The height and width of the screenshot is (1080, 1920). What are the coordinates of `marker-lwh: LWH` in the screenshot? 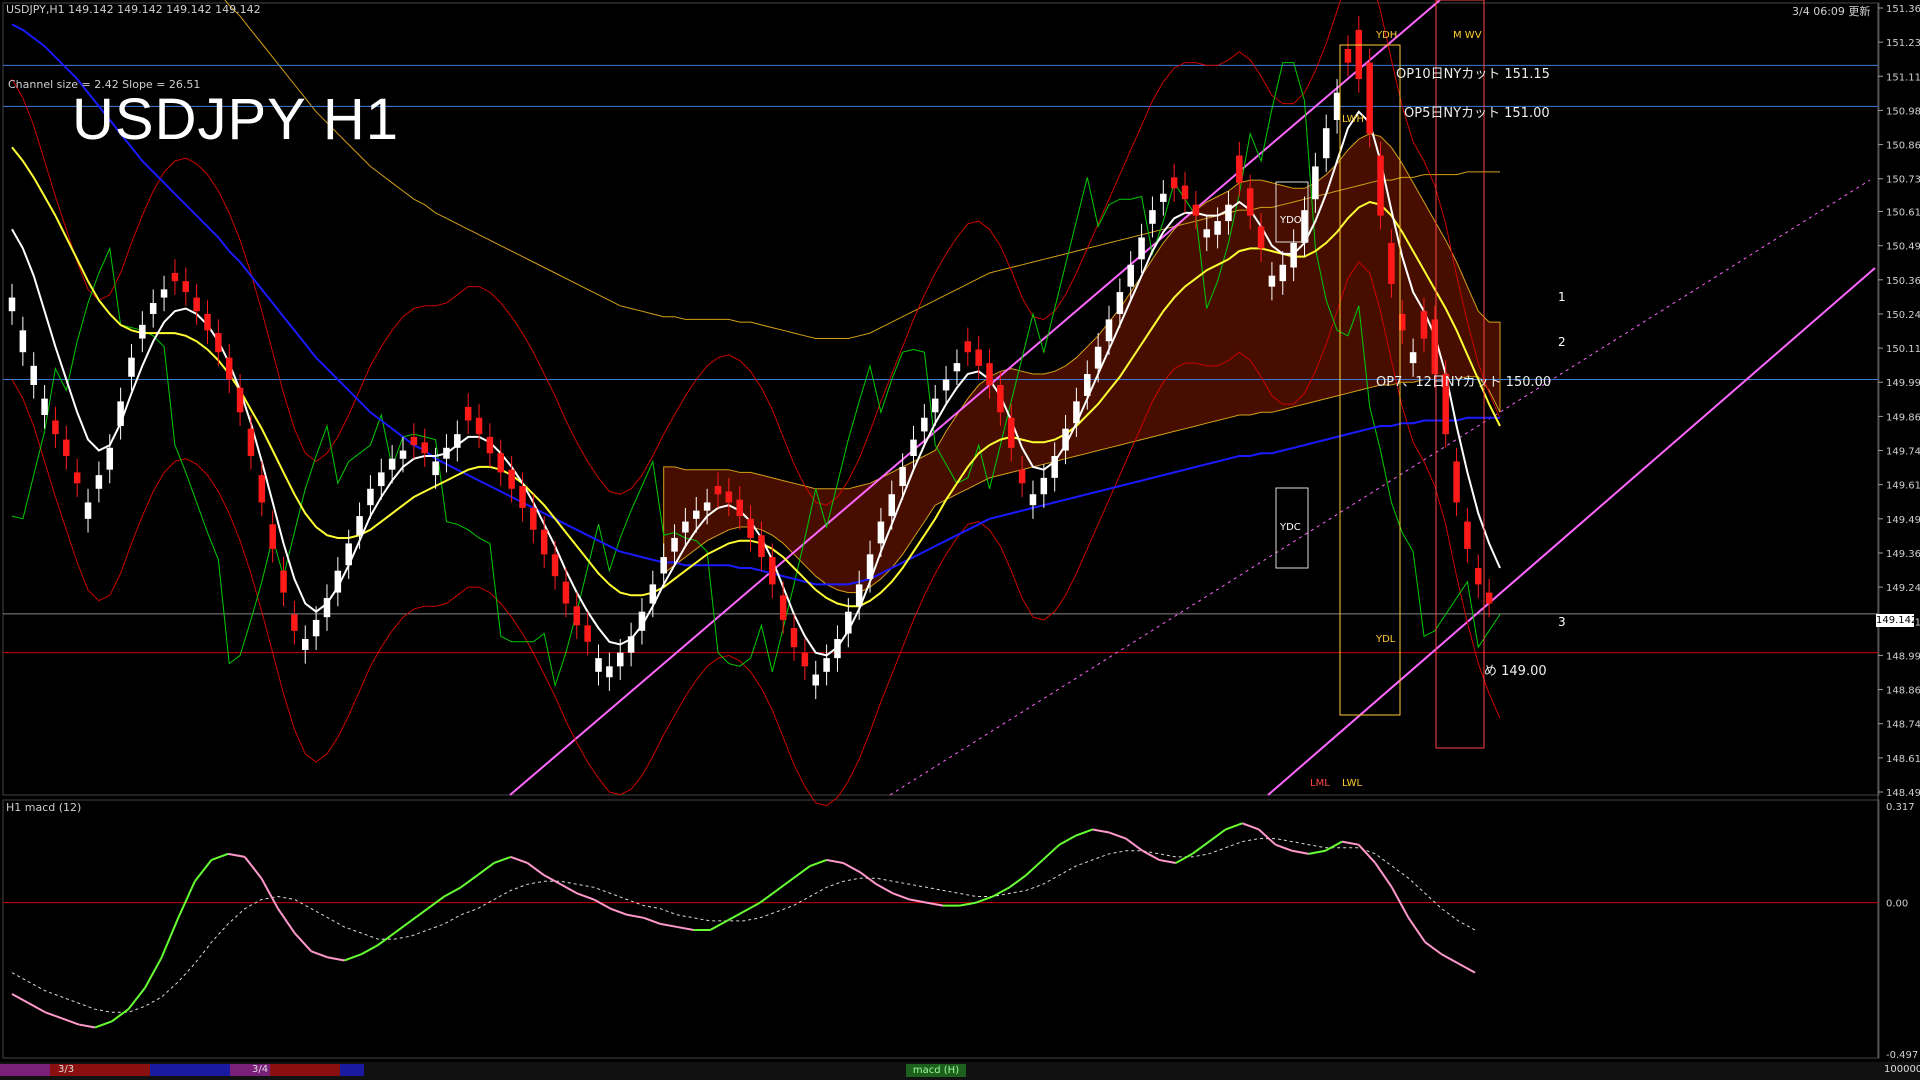 It's located at (1353, 119).